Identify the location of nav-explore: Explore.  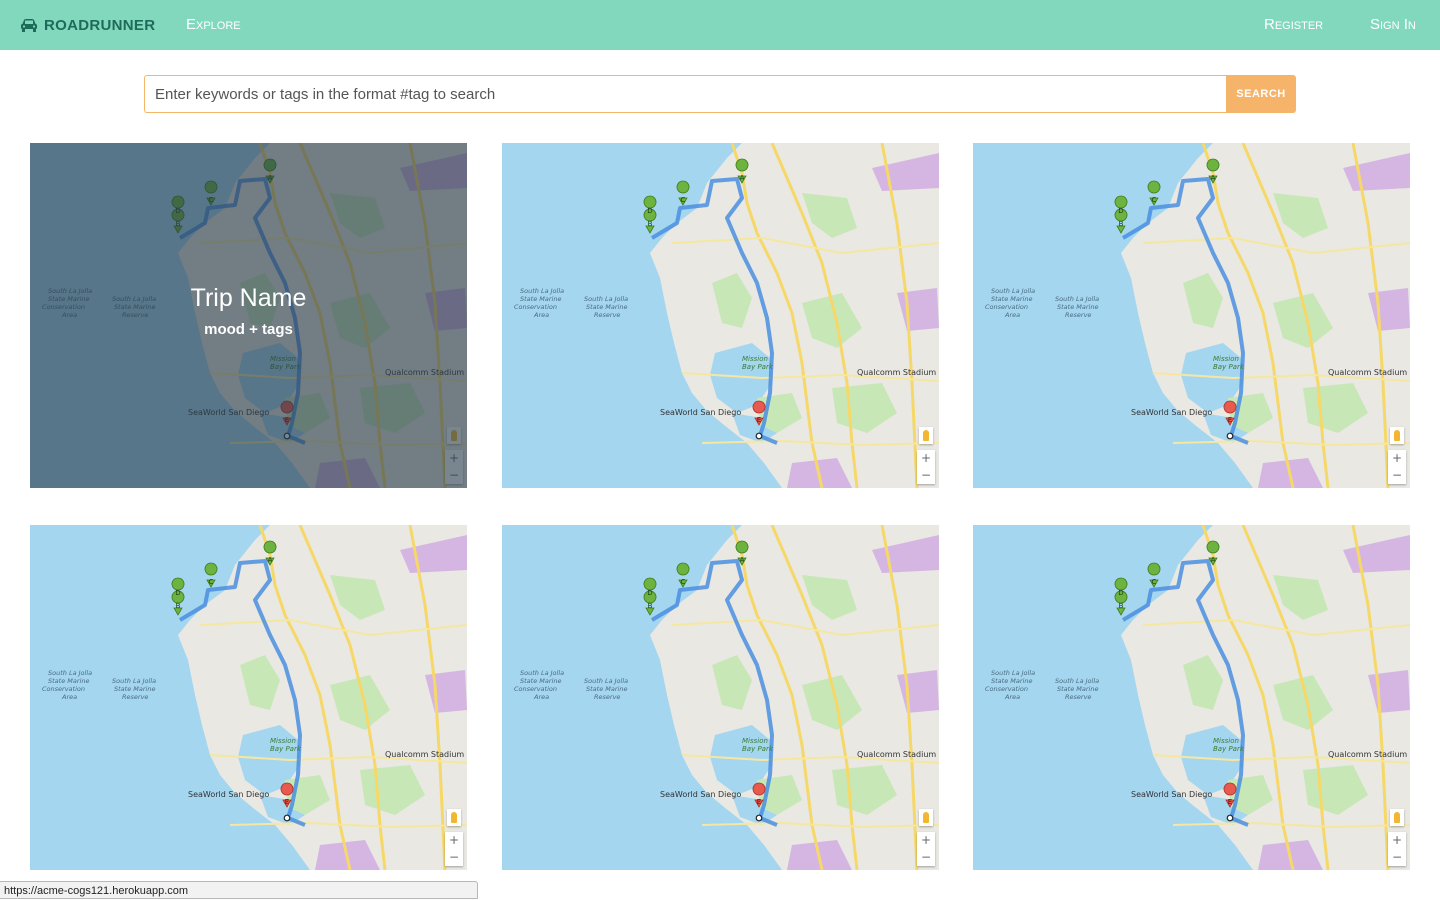
(213, 25).